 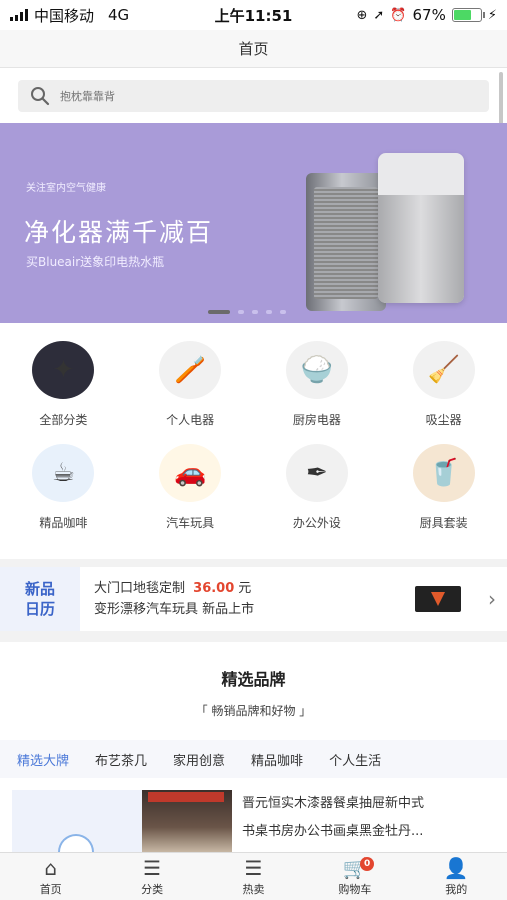 What do you see at coordinates (119, 15) in the screenshot?
I see `network-type: 4G` at bounding box center [119, 15].